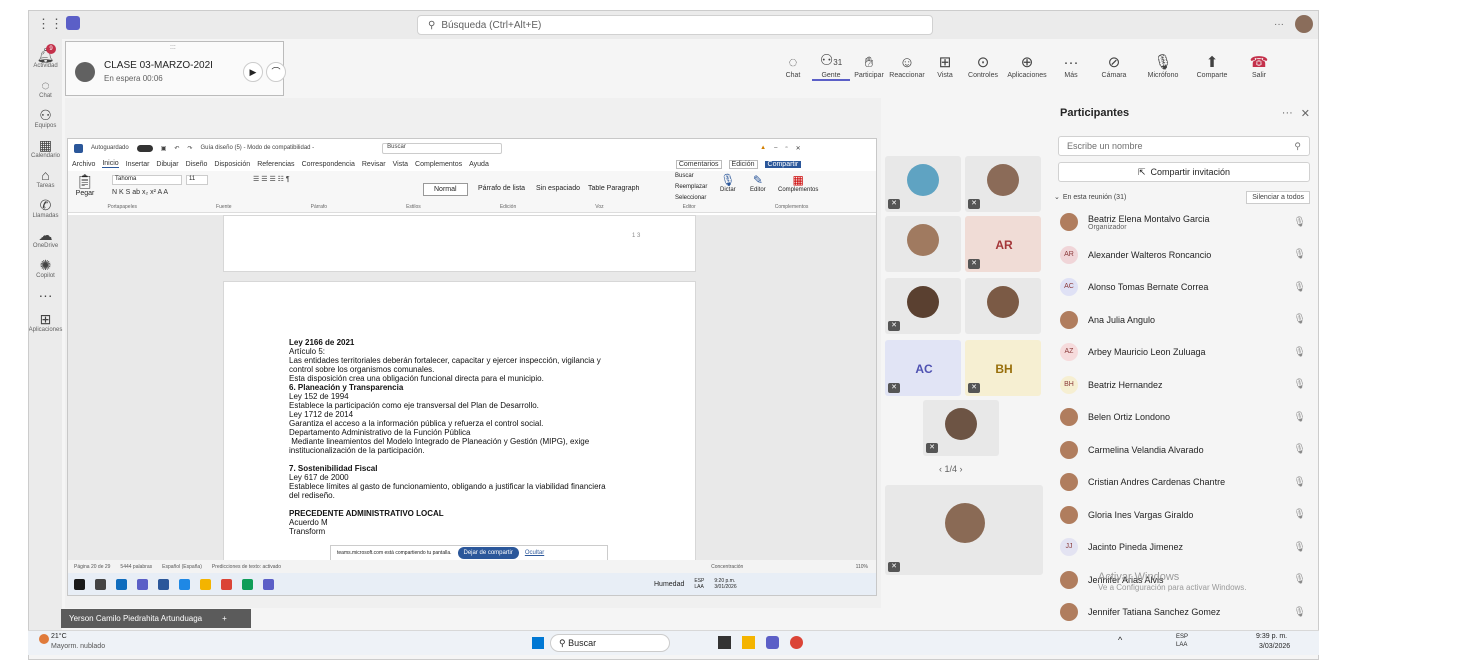 Image resolution: width=1484 pixels, height=660 pixels. I want to click on share-button: ⬆ Comparte, so click(1212, 66).